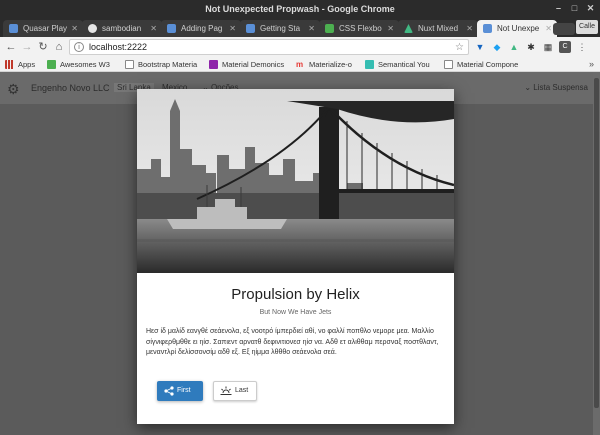 The width and height of the screenshot is (600, 435). Describe the element at coordinates (565, 47) in the screenshot. I see `pocket-icon: C` at that location.